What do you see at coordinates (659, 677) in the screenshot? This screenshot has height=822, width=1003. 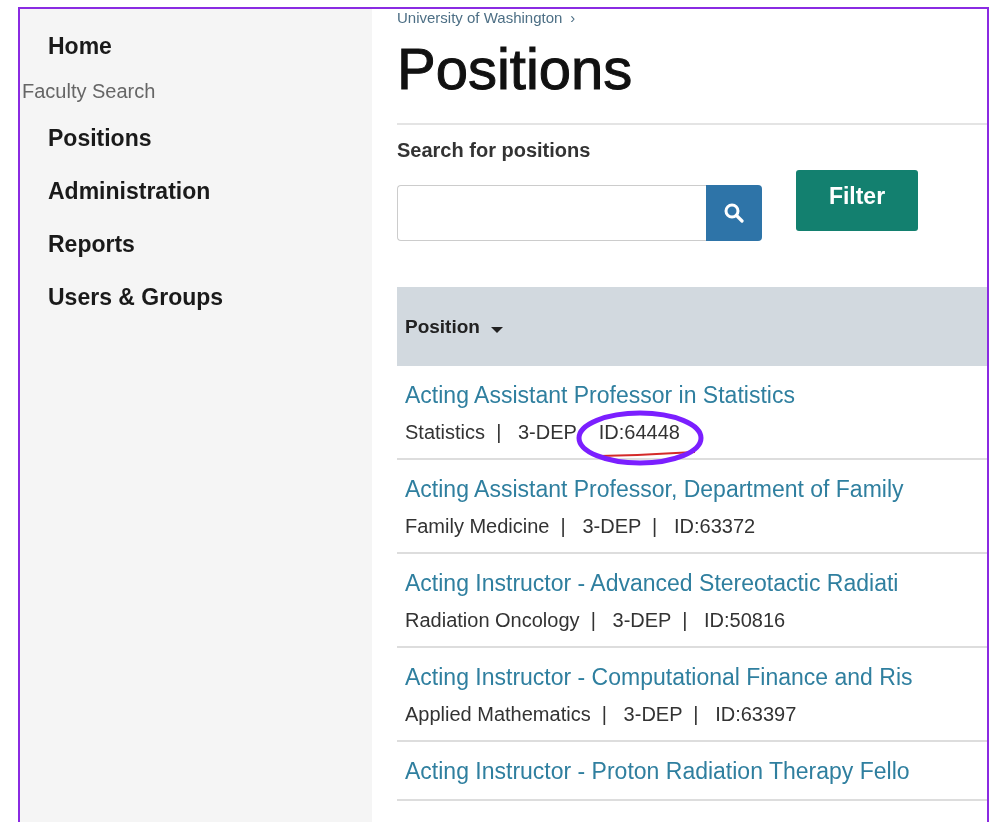 I see `position-link: Acting Instructor - Computational Finance and Ris` at bounding box center [659, 677].